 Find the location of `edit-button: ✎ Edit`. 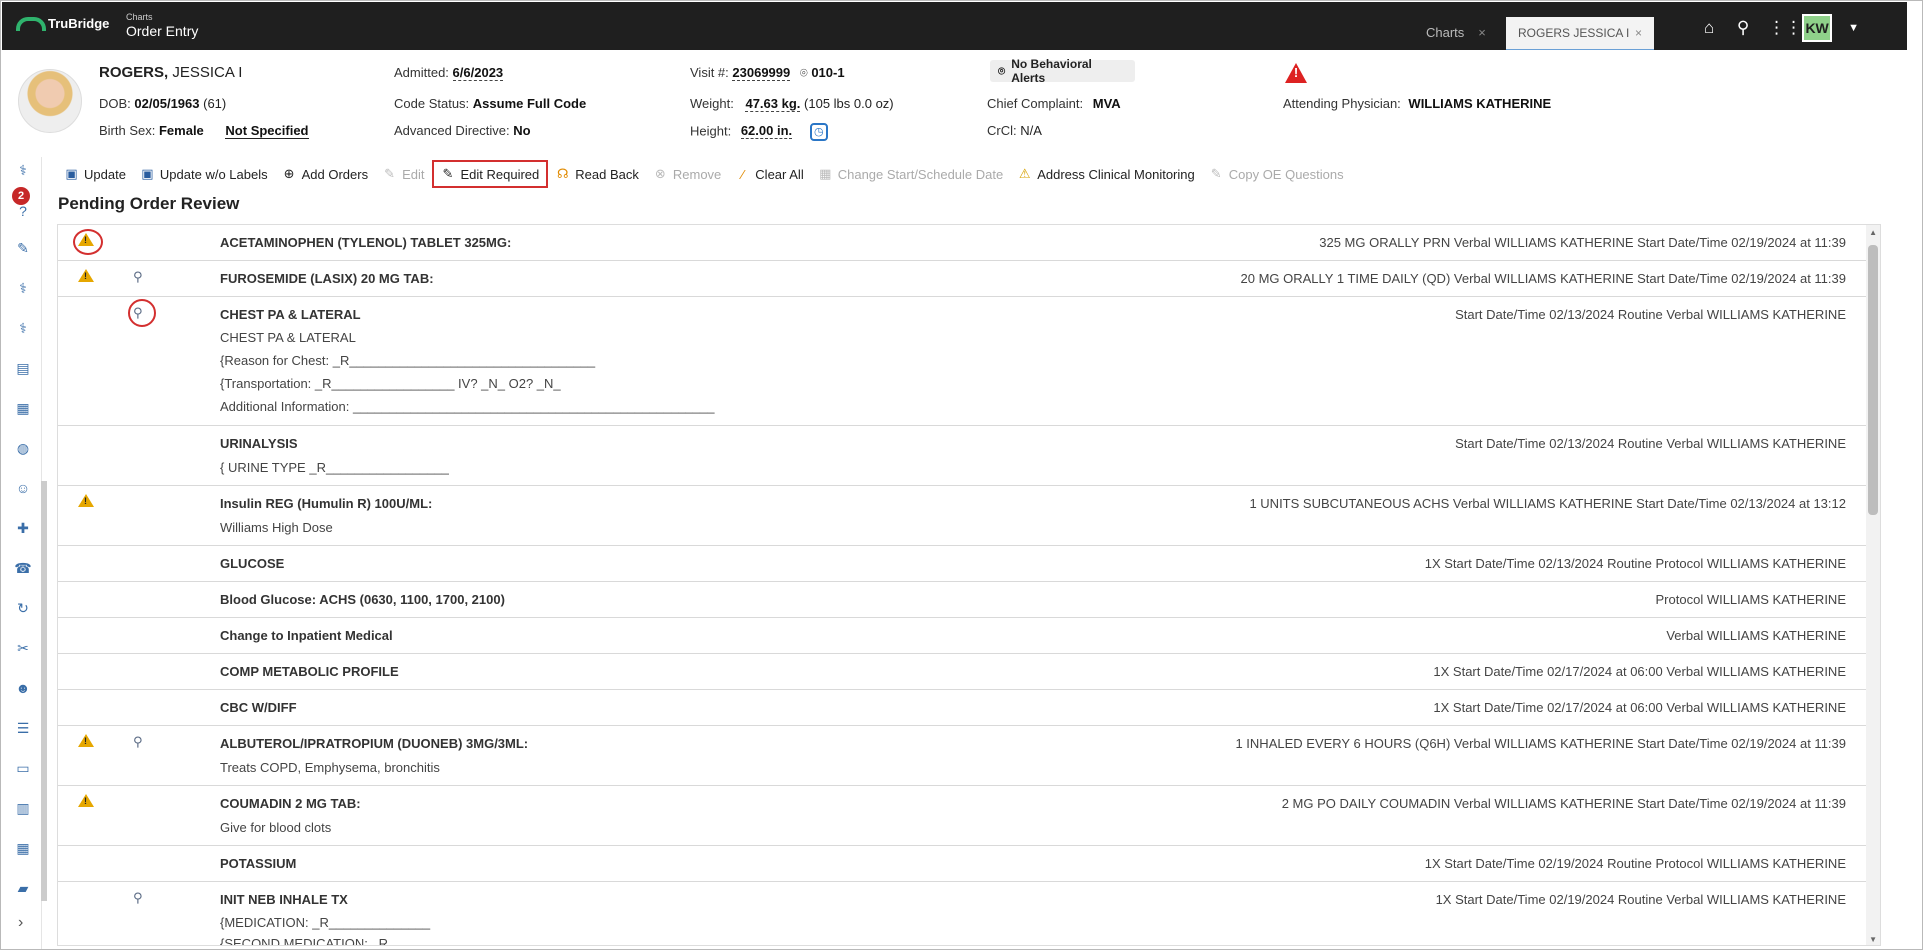

edit-button: ✎ Edit is located at coordinates (403, 174).